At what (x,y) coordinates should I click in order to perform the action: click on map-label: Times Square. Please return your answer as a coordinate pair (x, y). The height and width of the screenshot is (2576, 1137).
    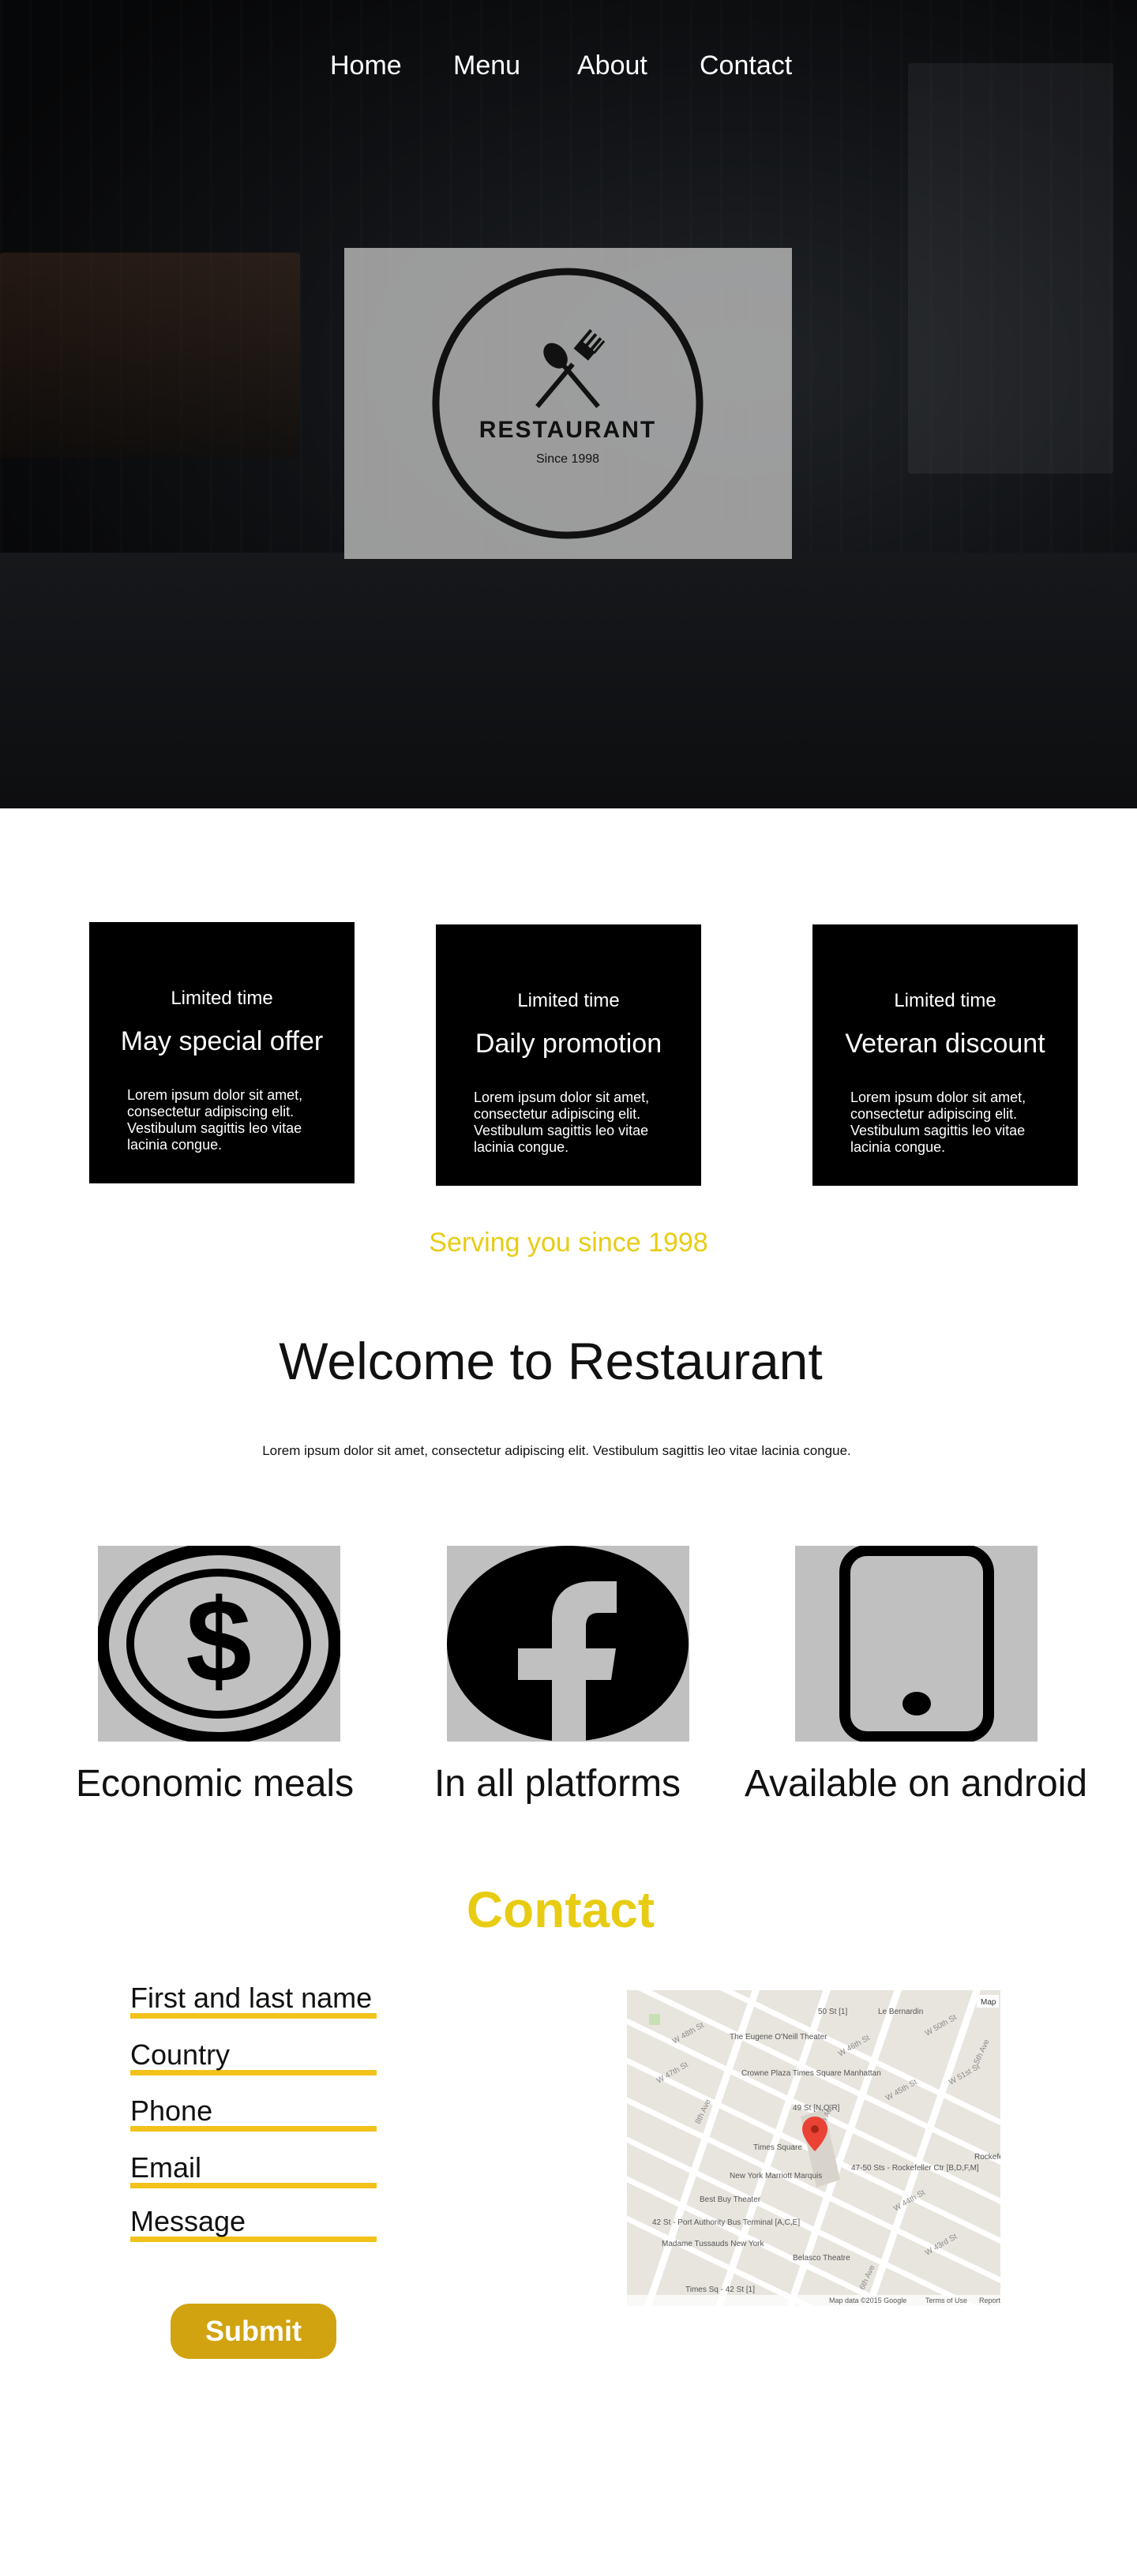
    Looking at the image, I should click on (777, 2147).